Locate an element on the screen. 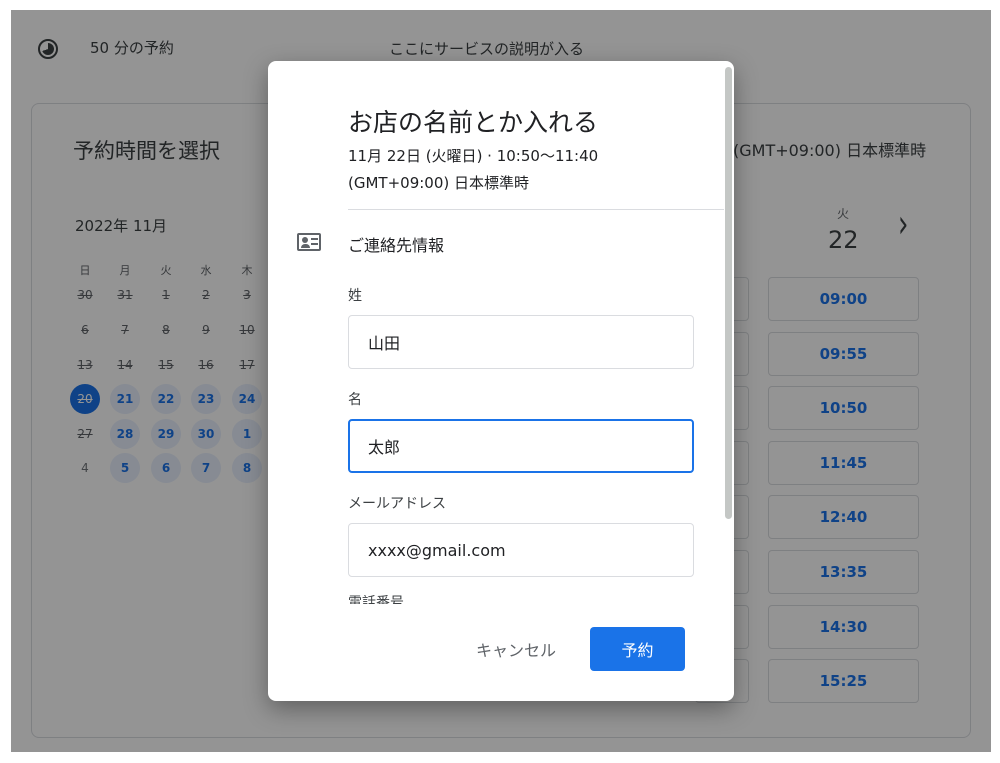  book-button: 予約 is located at coordinates (637, 649).